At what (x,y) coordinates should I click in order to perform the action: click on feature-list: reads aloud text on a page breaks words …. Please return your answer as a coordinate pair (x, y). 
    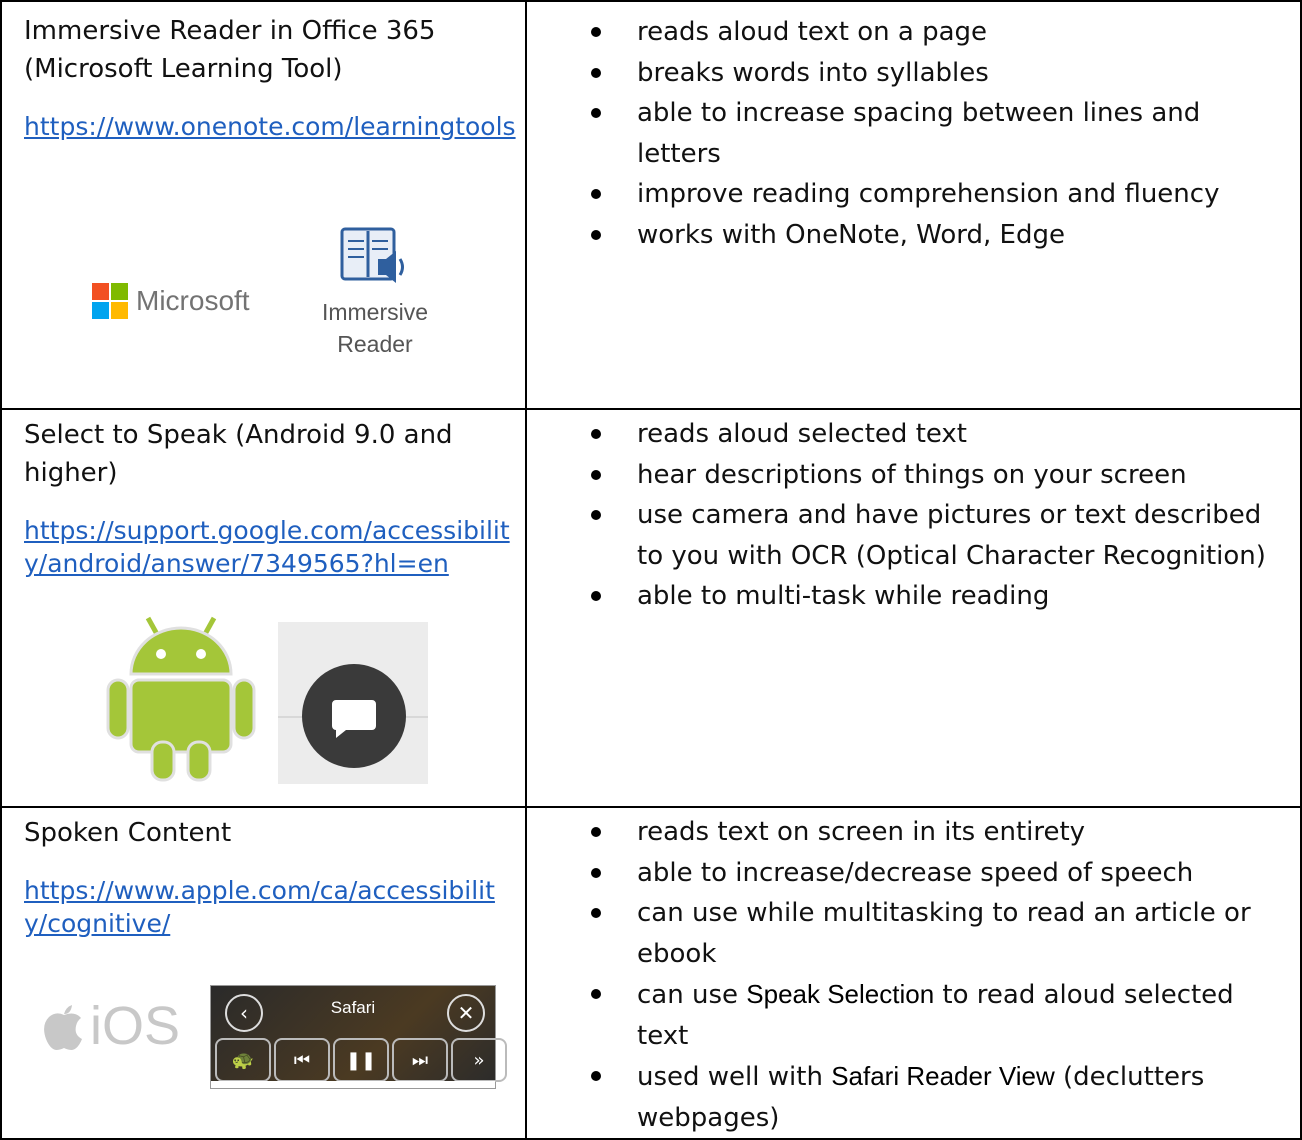
    Looking at the image, I should click on (913, 133).